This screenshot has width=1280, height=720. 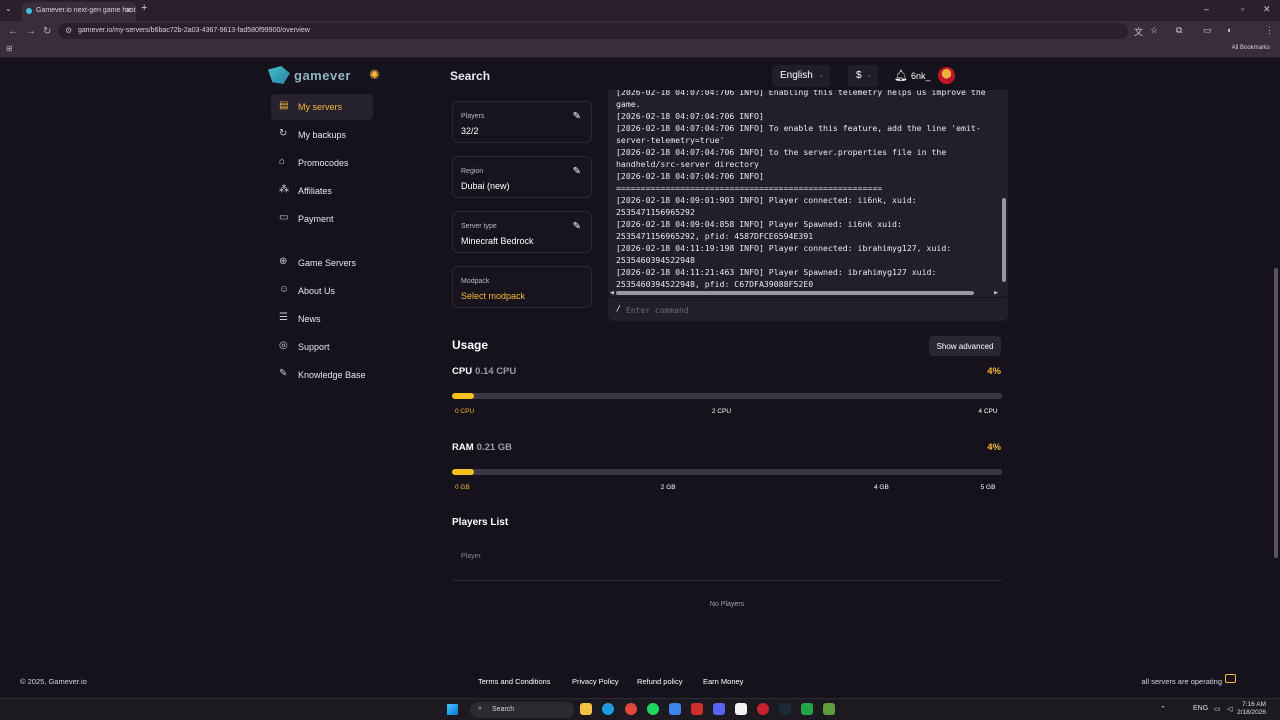 What do you see at coordinates (1251, 709) in the screenshot?
I see `taskbar-clock: 7:16 AM 2/18/2026` at bounding box center [1251, 709].